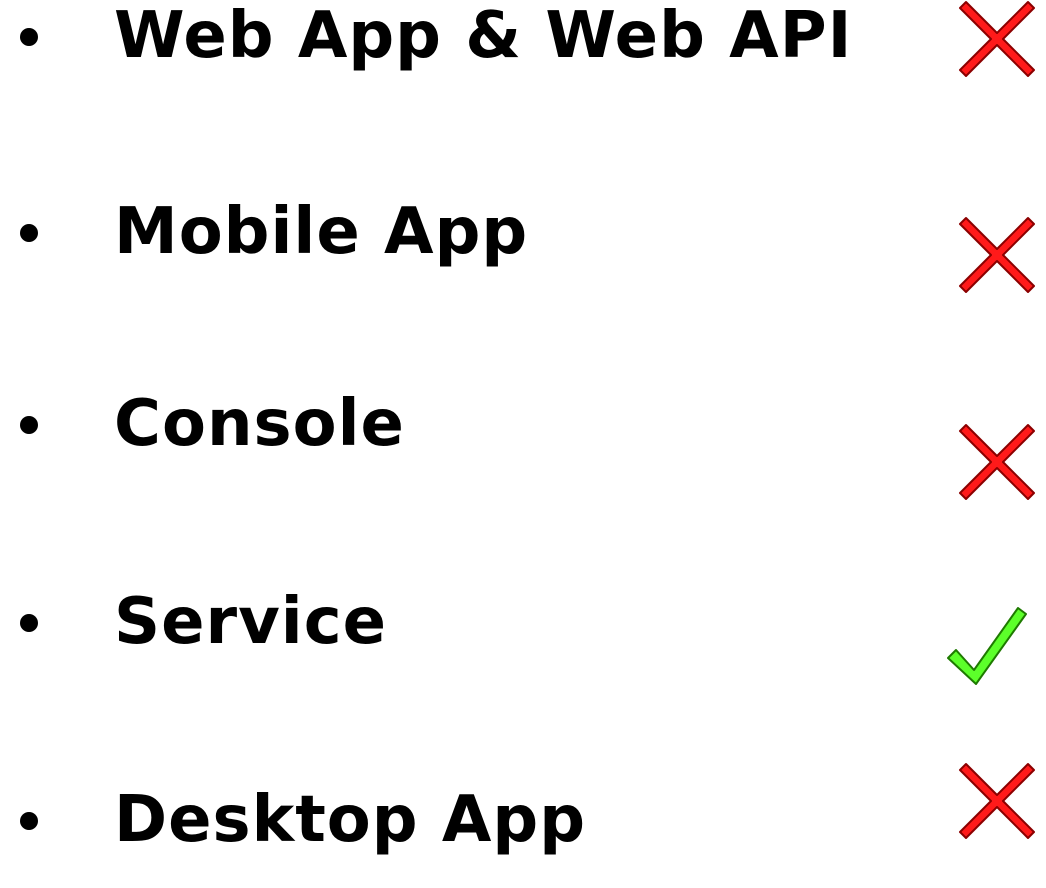  I want to click on list-item-label: Desktop App, so click(350, 820).